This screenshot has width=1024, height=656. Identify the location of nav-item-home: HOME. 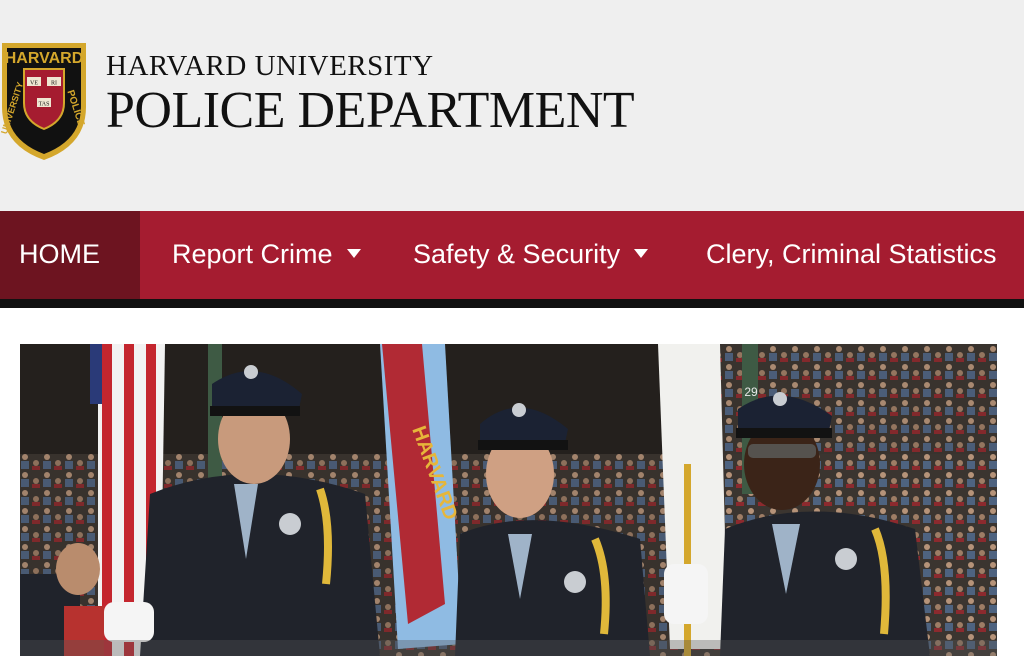
(70, 255).